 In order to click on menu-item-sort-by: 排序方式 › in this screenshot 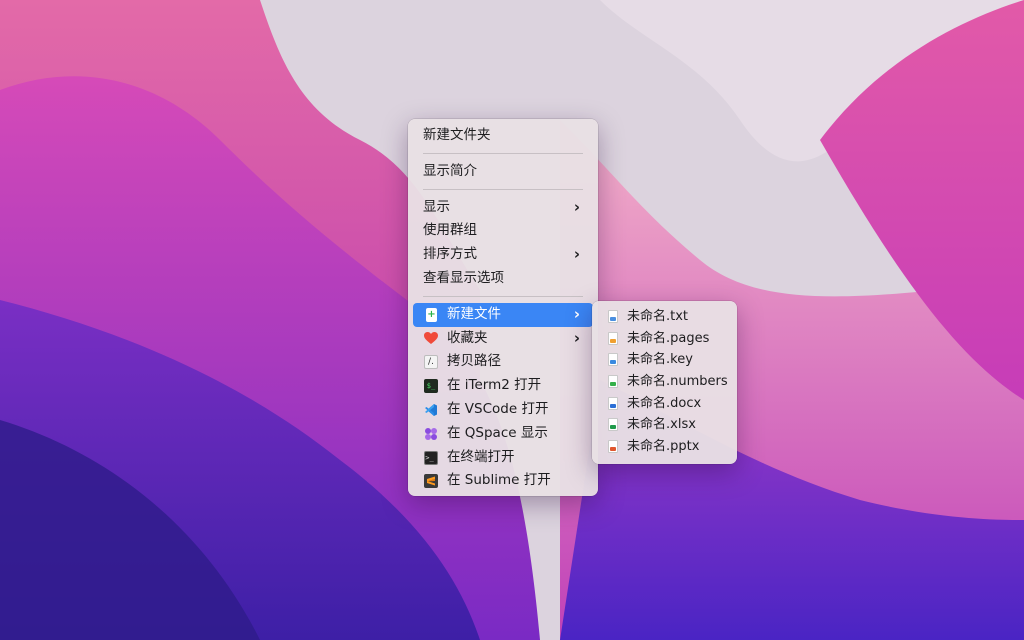, I will do `click(503, 255)`.